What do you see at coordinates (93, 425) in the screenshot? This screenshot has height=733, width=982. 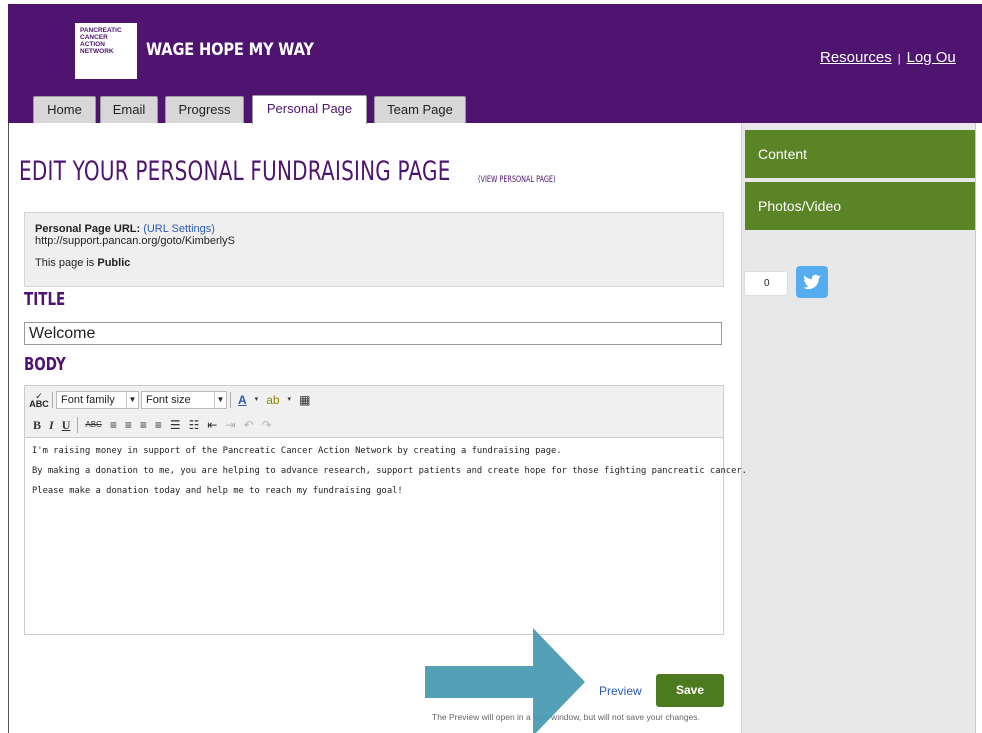 I see `strikethrough-icon: ABC` at bounding box center [93, 425].